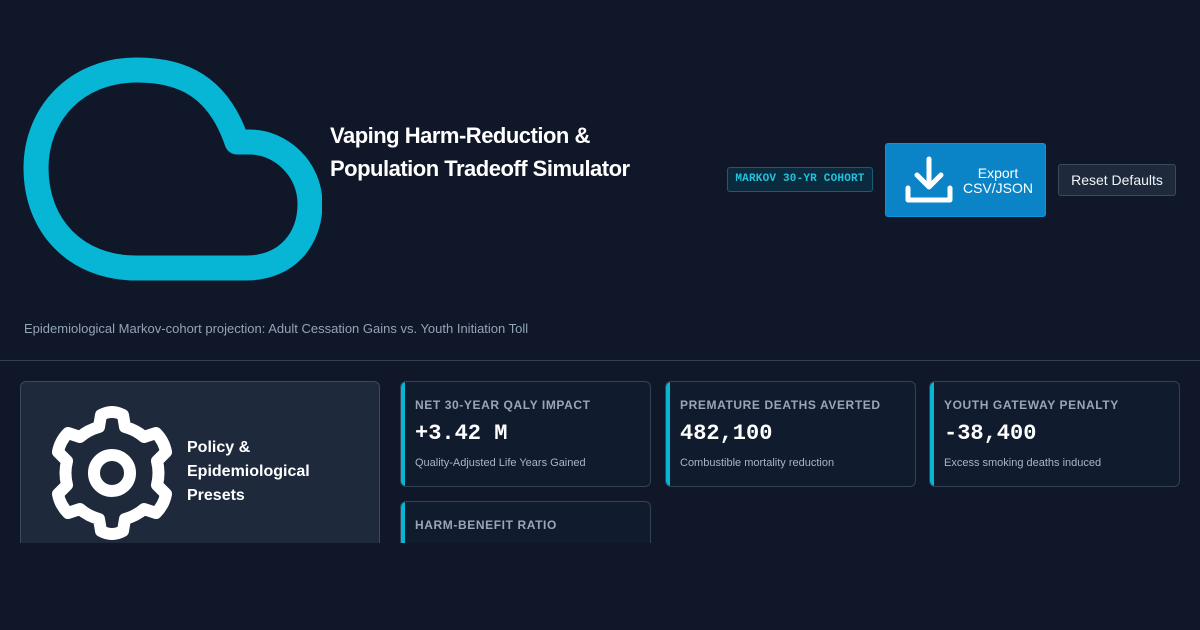  Describe the element at coordinates (780, 405) in the screenshot. I see `kpi-label: PREMATURE DEATHS AVERTED` at that location.